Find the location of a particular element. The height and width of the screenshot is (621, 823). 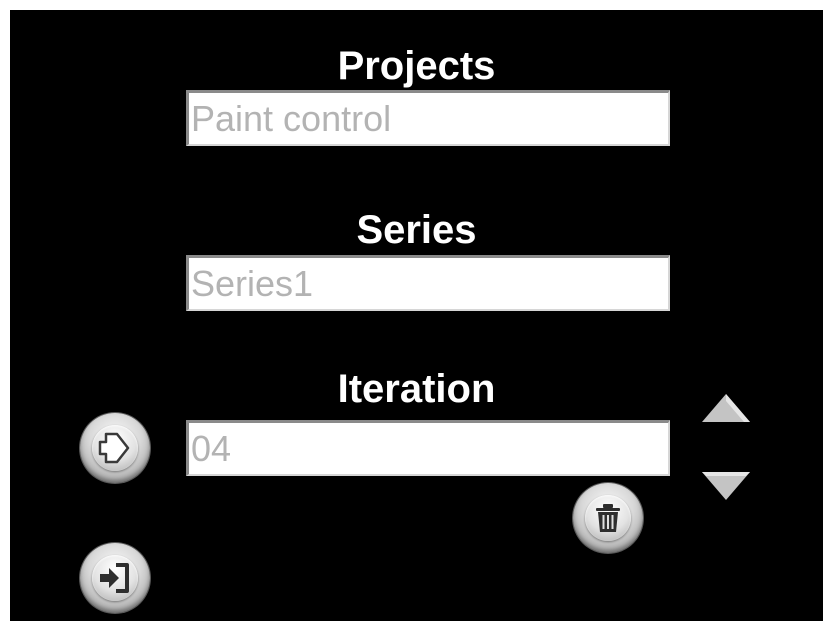

sign-in-icon is located at coordinates (114, 578).